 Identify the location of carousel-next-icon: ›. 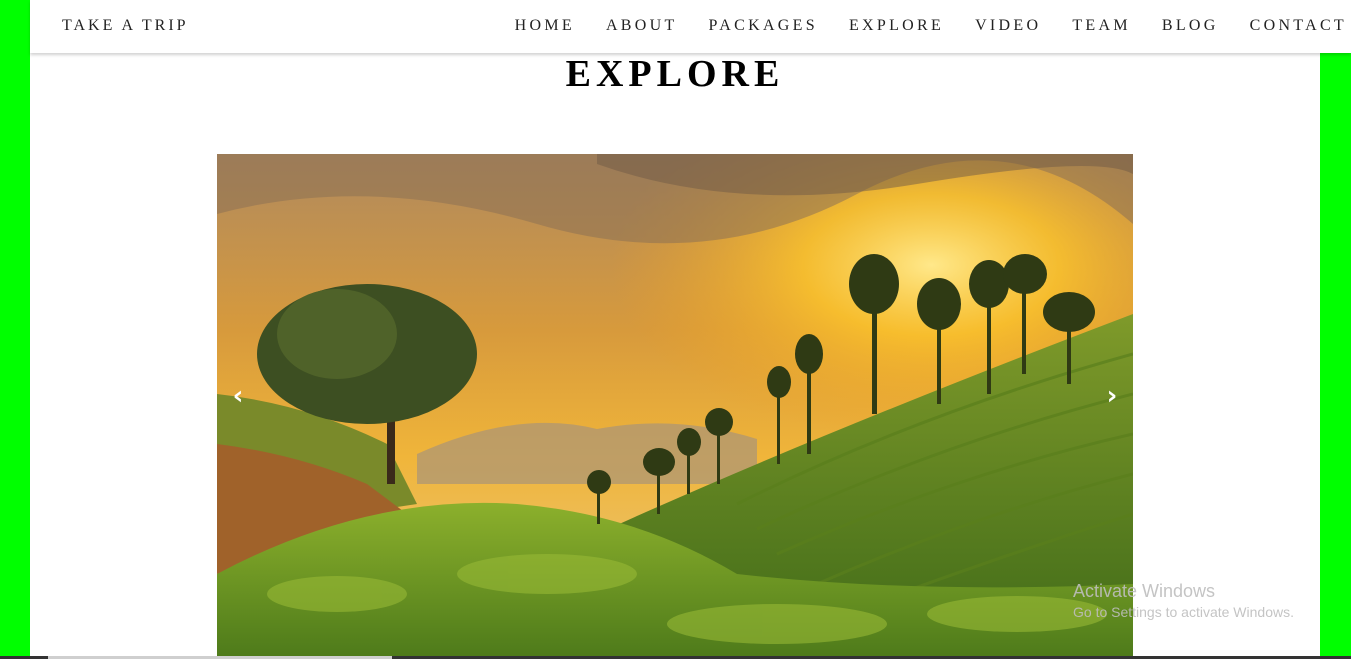
(1112, 396).